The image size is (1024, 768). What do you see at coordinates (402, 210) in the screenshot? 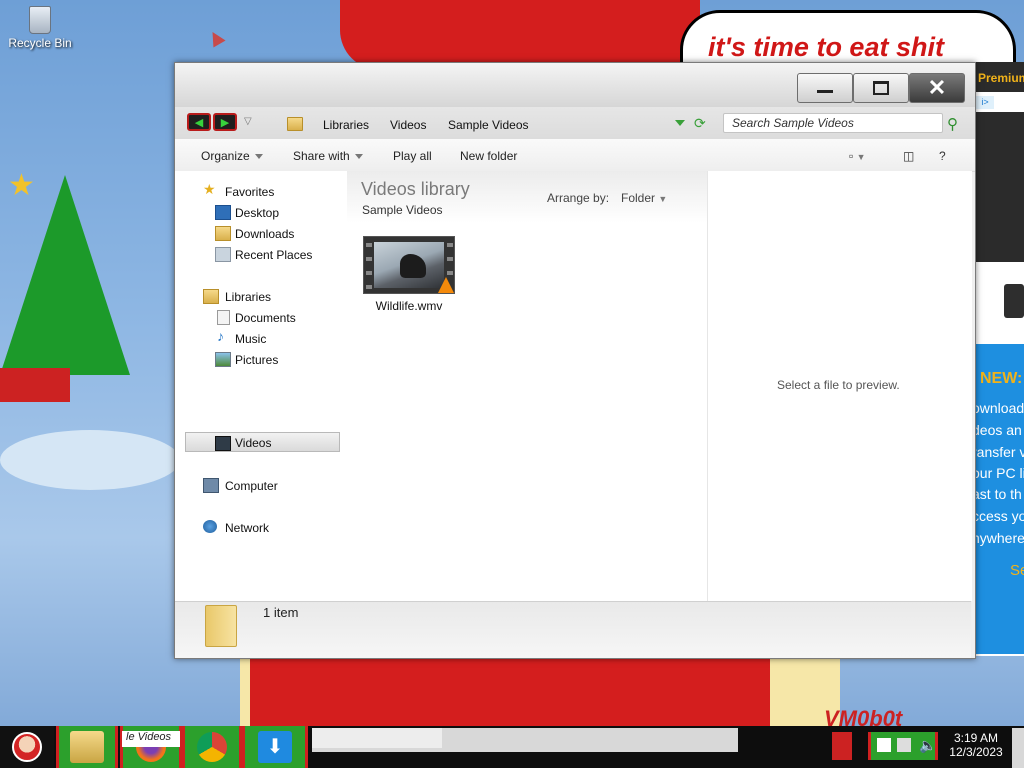
I see `library-subtitle: Sample Videos` at bounding box center [402, 210].